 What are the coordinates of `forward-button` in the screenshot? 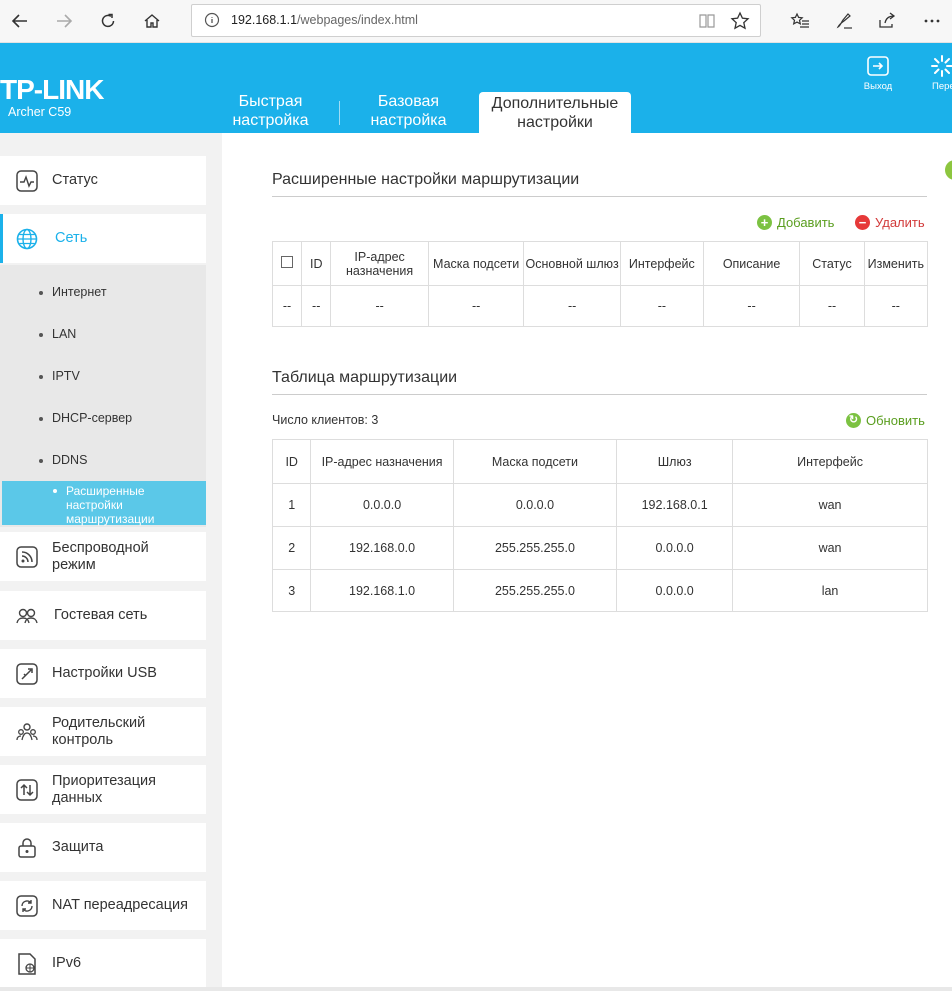 It's located at (64, 21).